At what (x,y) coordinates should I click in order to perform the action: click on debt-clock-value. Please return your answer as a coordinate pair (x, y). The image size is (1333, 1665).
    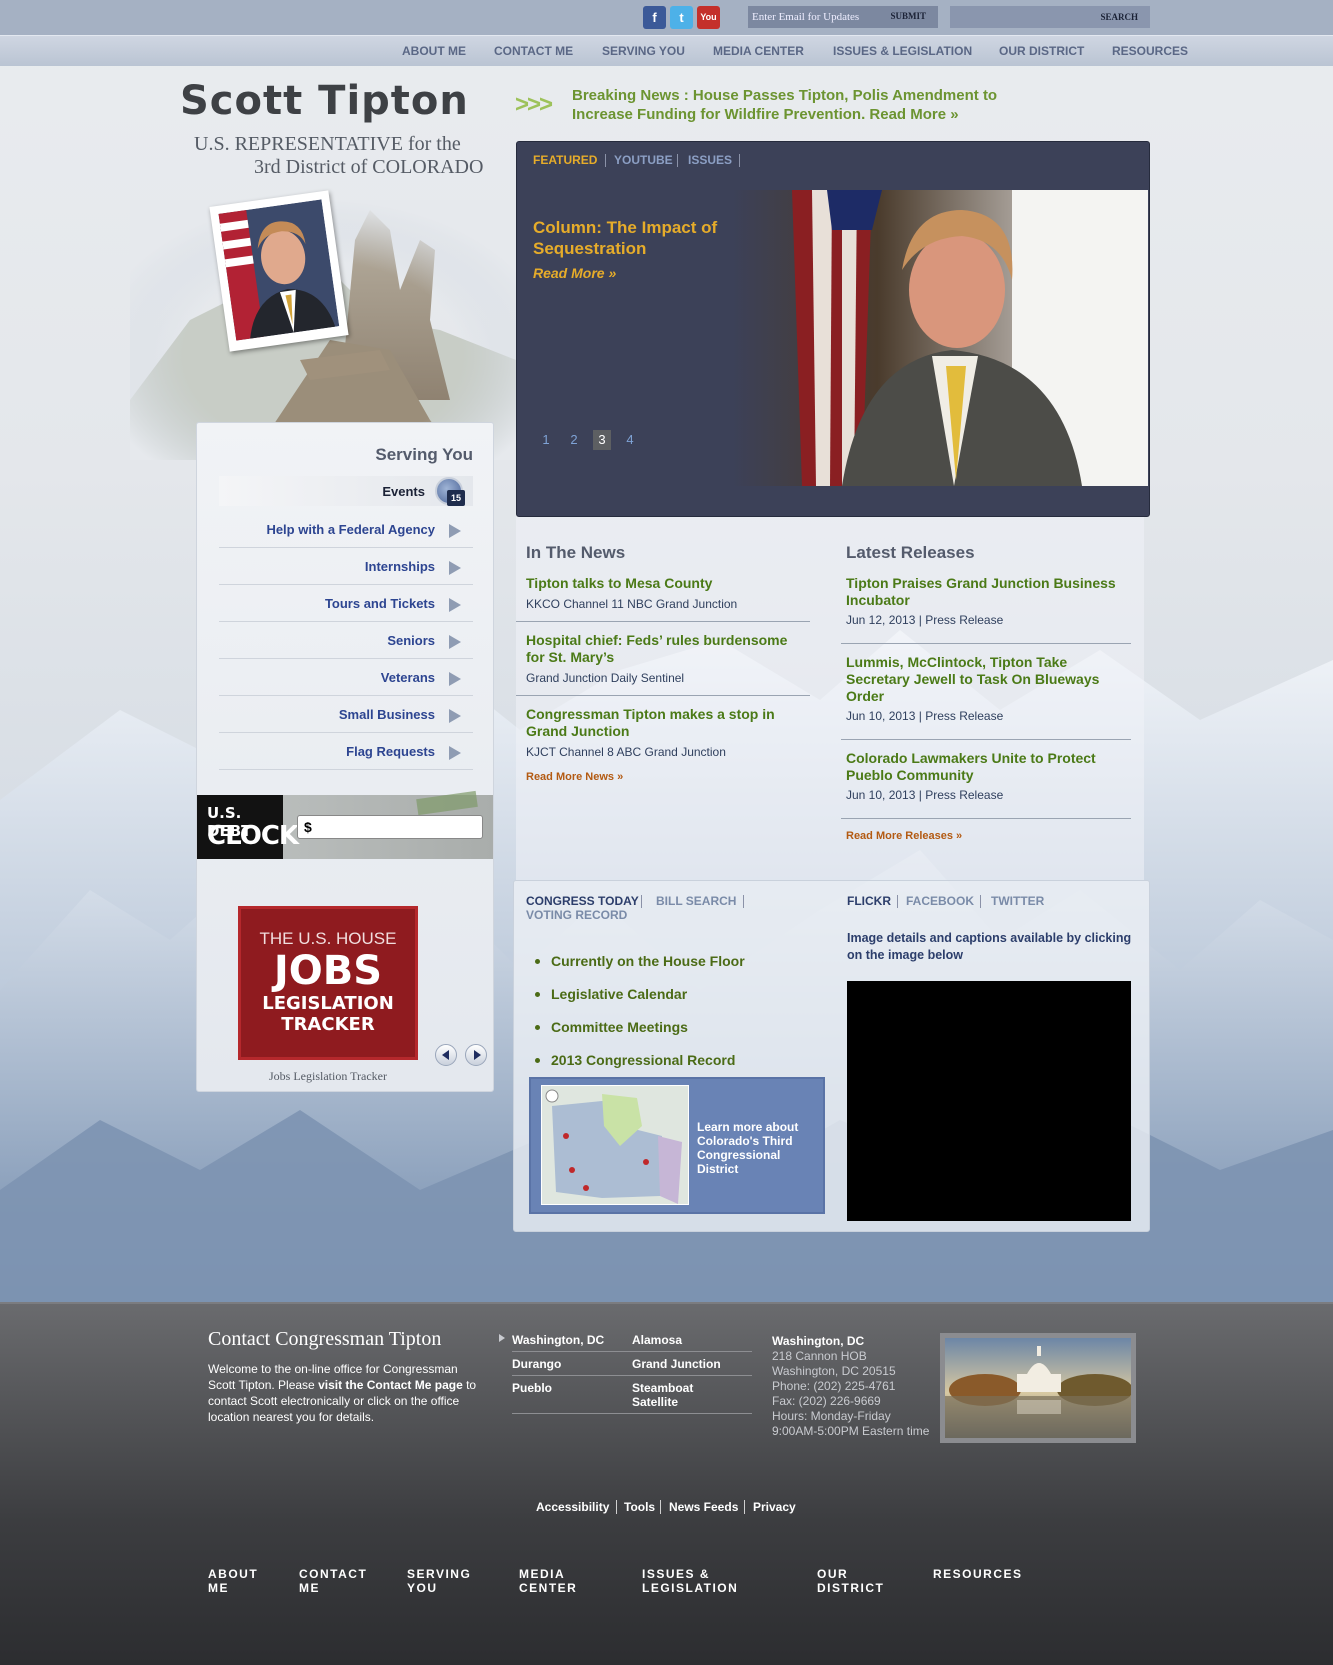
    Looking at the image, I should click on (390, 827).